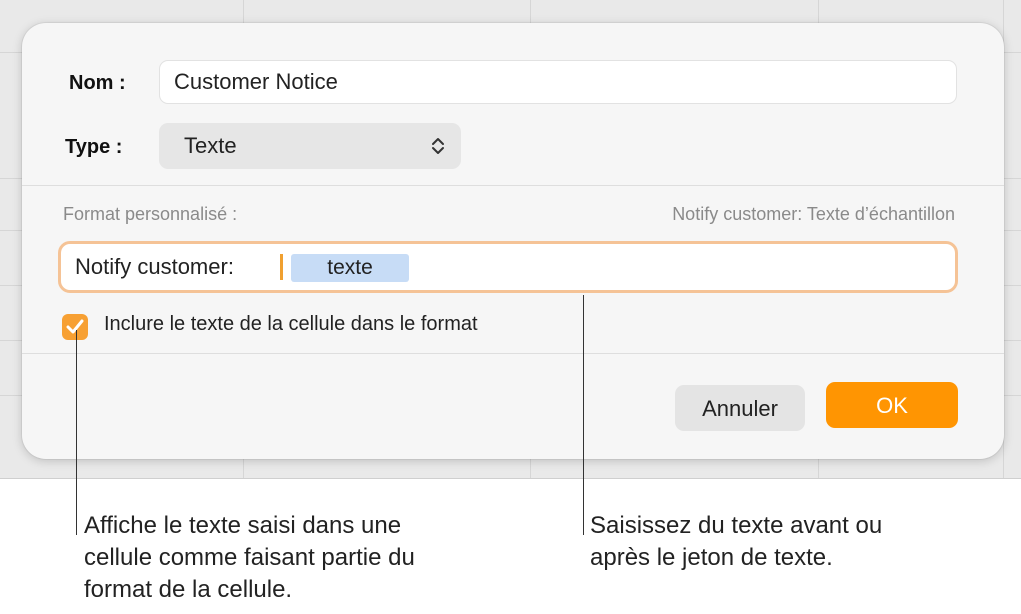 This screenshot has width=1021, height=614. What do you see at coordinates (813, 214) in the screenshot?
I see `format-preview: Notify customer: Texte d’échantillon` at bounding box center [813, 214].